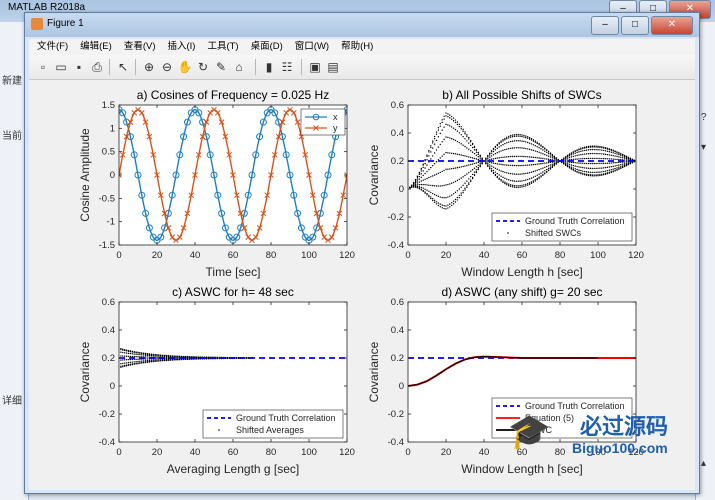  Describe the element at coordinates (123, 67) in the screenshot. I see `pointer-icon: ↖` at that location.